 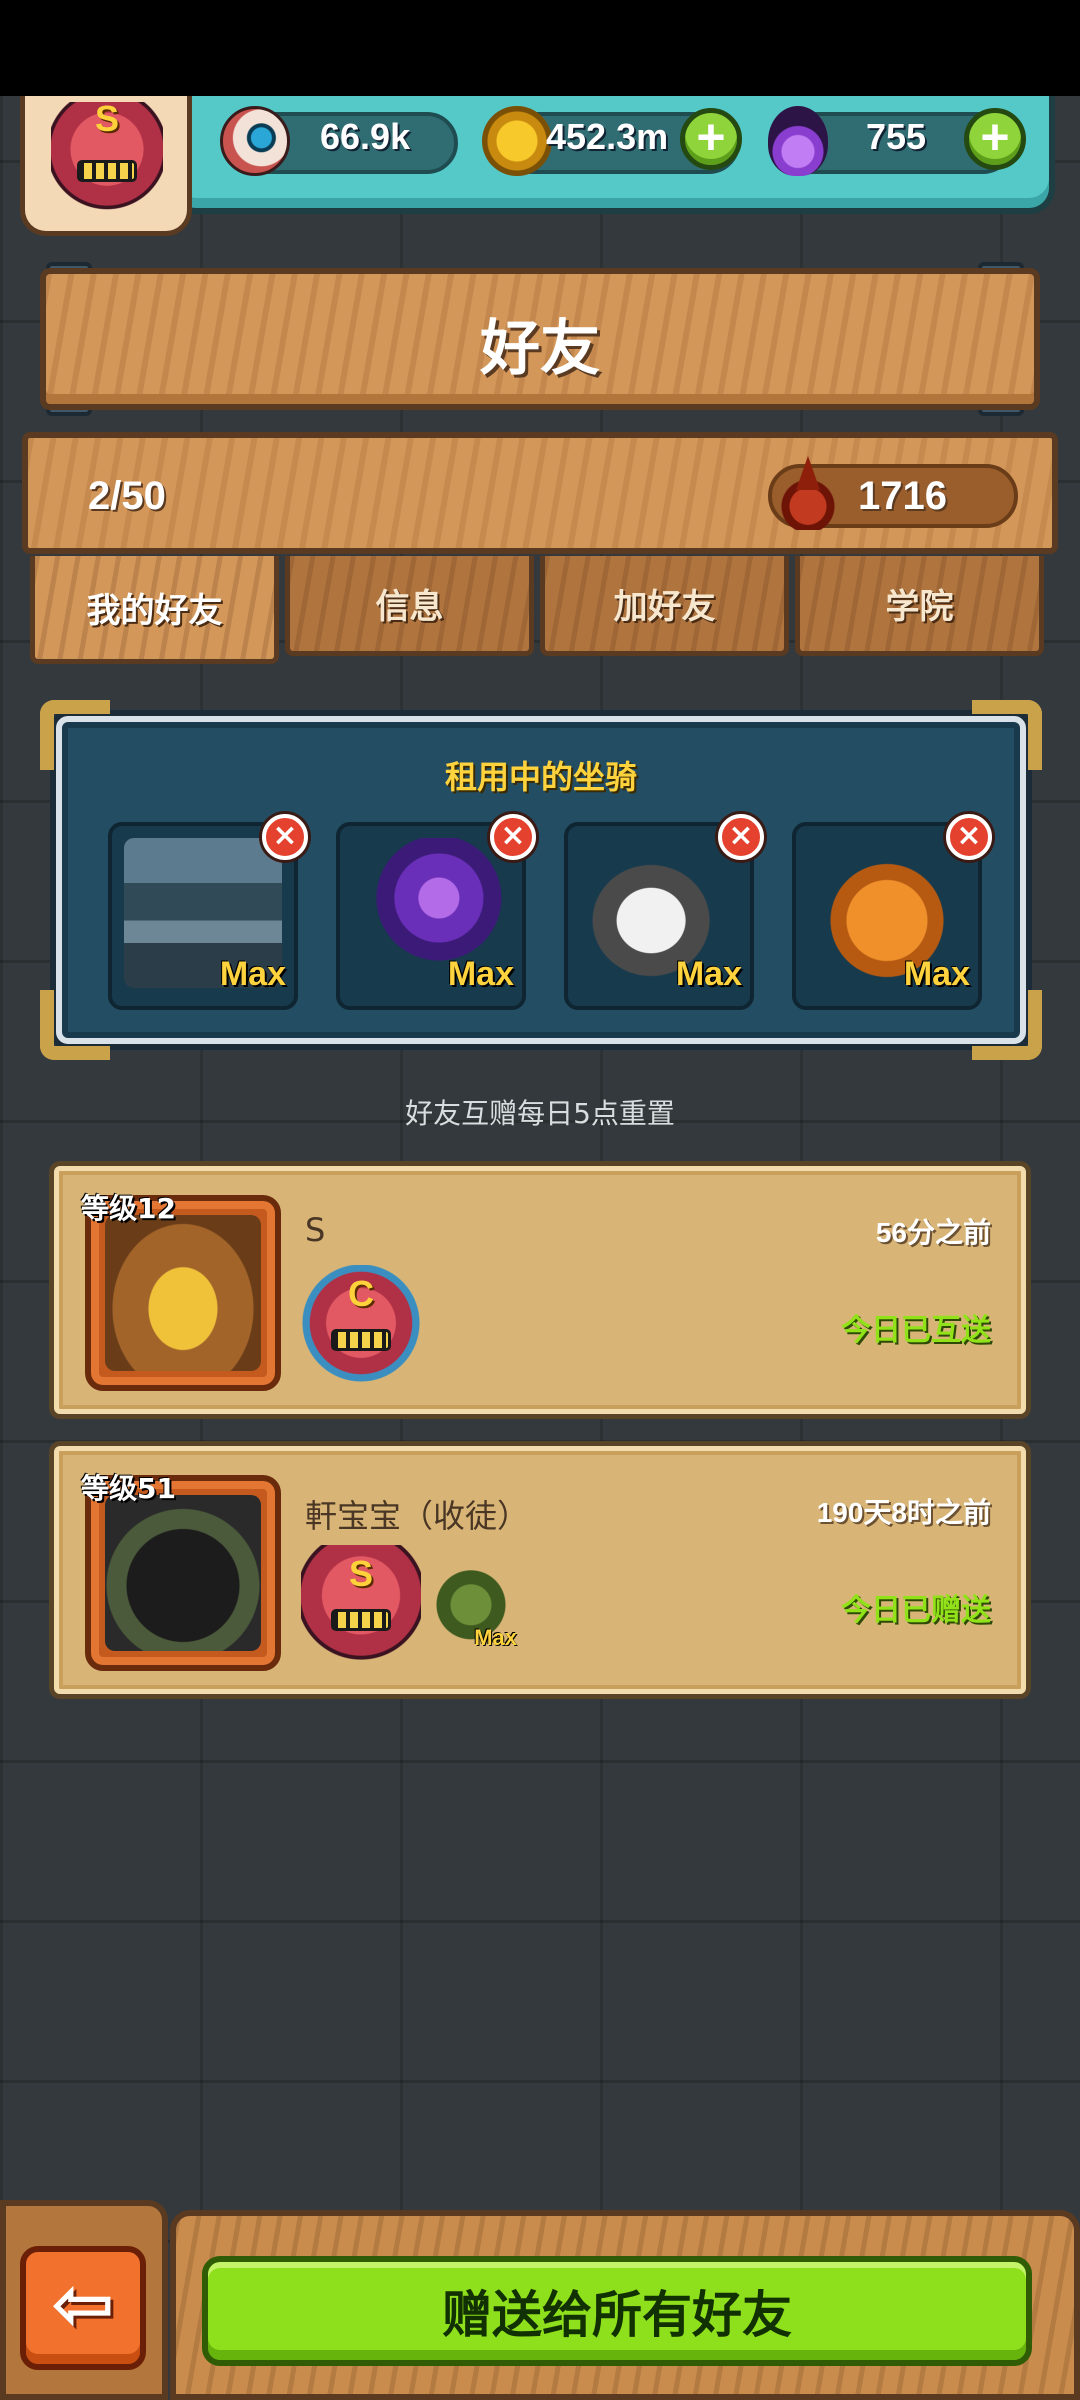 I want to click on friend-rank-icon: C, so click(x=361, y=1328).